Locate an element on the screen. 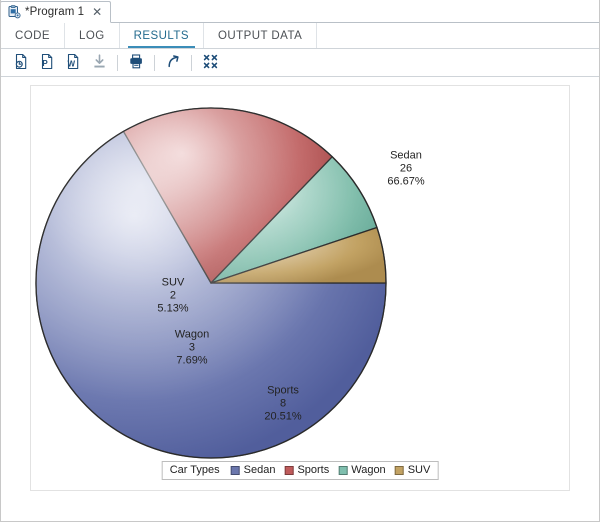 This screenshot has height=522, width=600. tab-results: RESULTS is located at coordinates (162, 35).